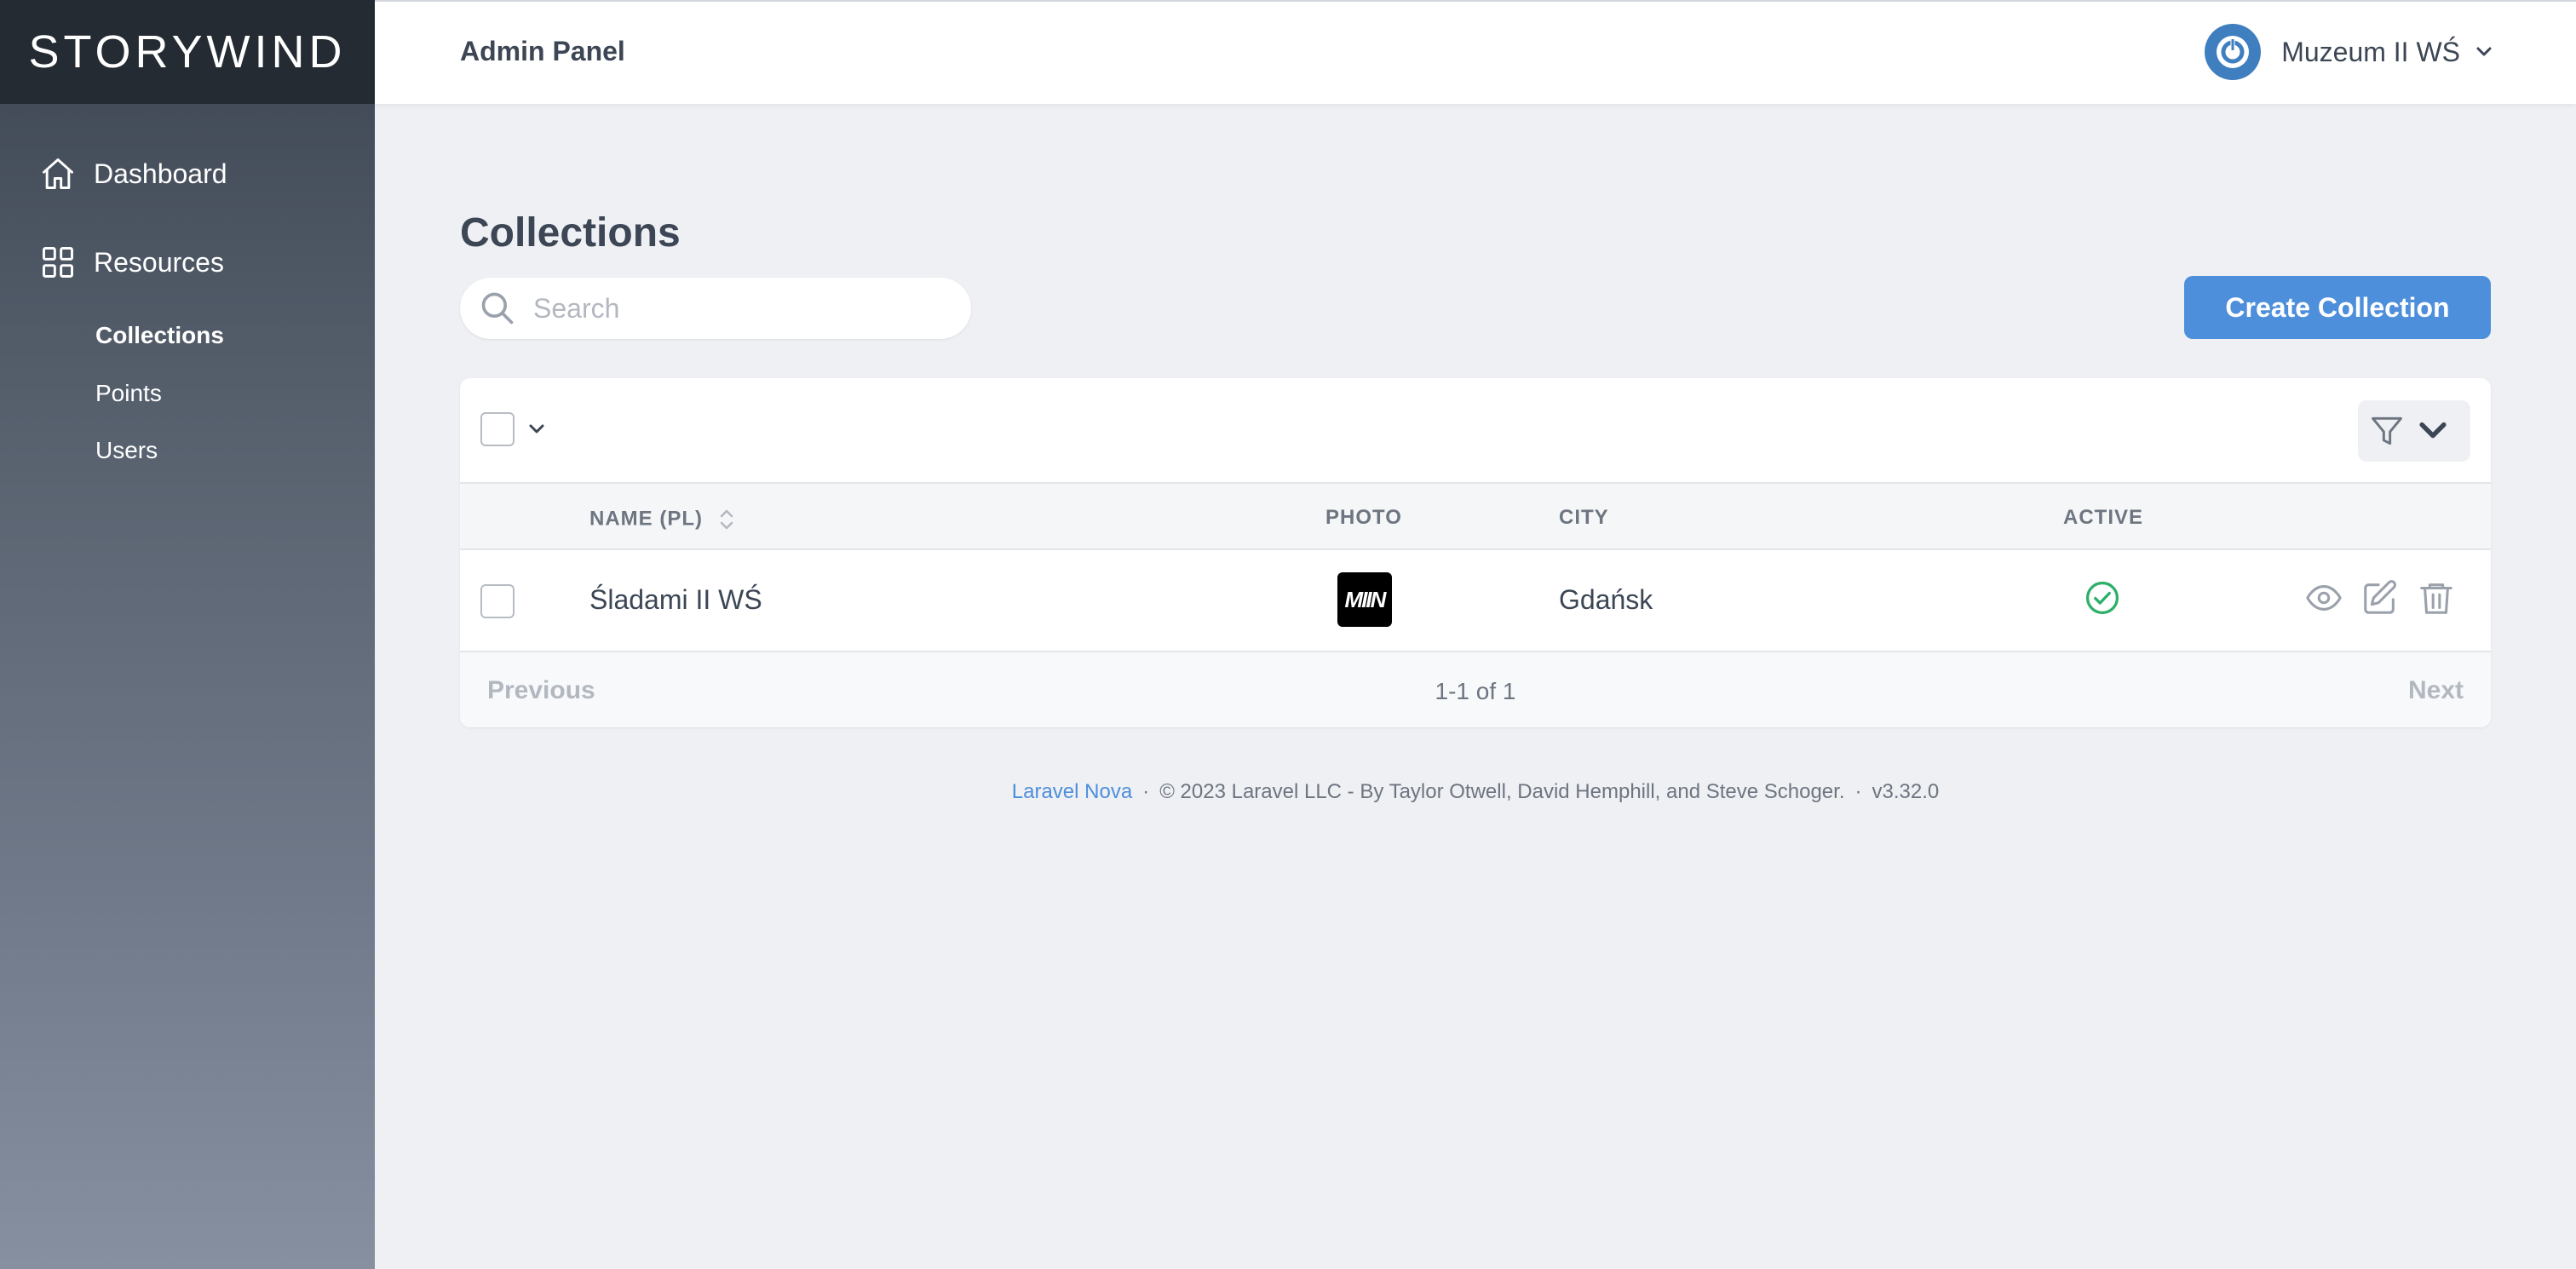 Image resolution: width=2576 pixels, height=1269 pixels. Describe the element at coordinates (1364, 599) in the screenshot. I see `row-photo: MIIN` at that location.